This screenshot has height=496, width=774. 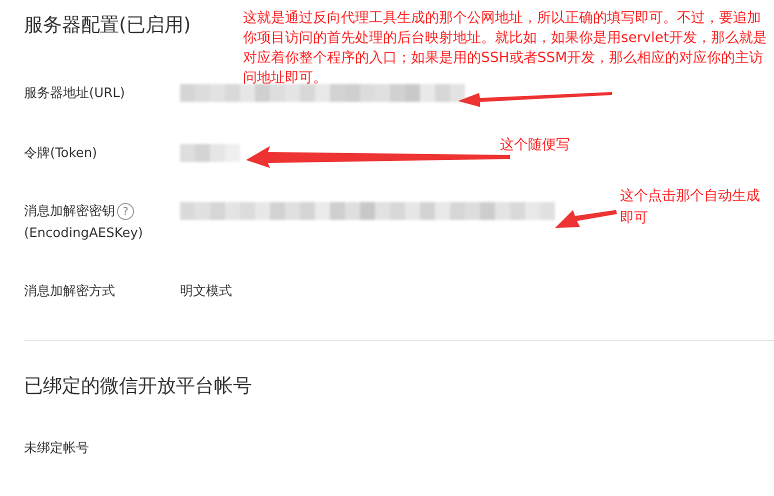 What do you see at coordinates (69, 211) in the screenshot?
I see `field-label: 消息加解密密钥` at bounding box center [69, 211].